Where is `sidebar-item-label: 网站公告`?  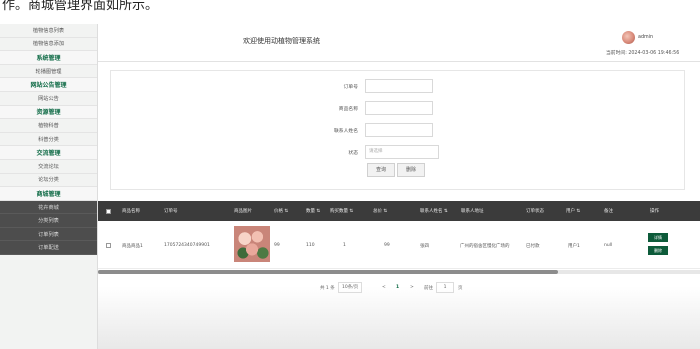 sidebar-item-label: 网站公告 is located at coordinates (48, 98).